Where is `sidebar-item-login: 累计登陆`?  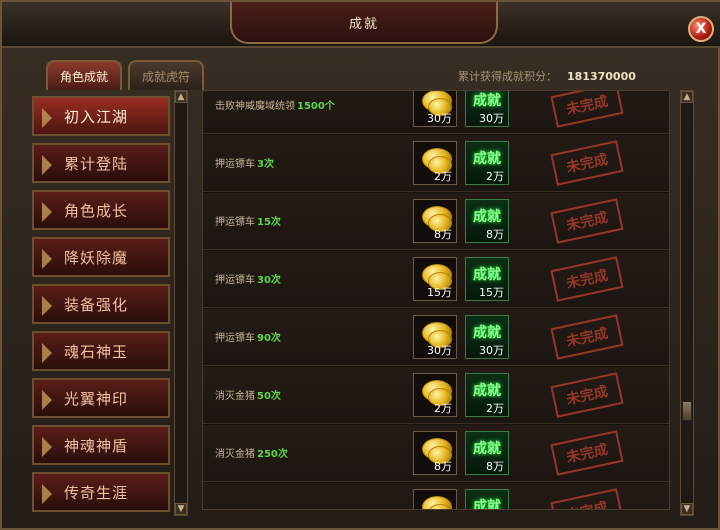
sidebar-item-login: 累计登陆 is located at coordinates (101, 163).